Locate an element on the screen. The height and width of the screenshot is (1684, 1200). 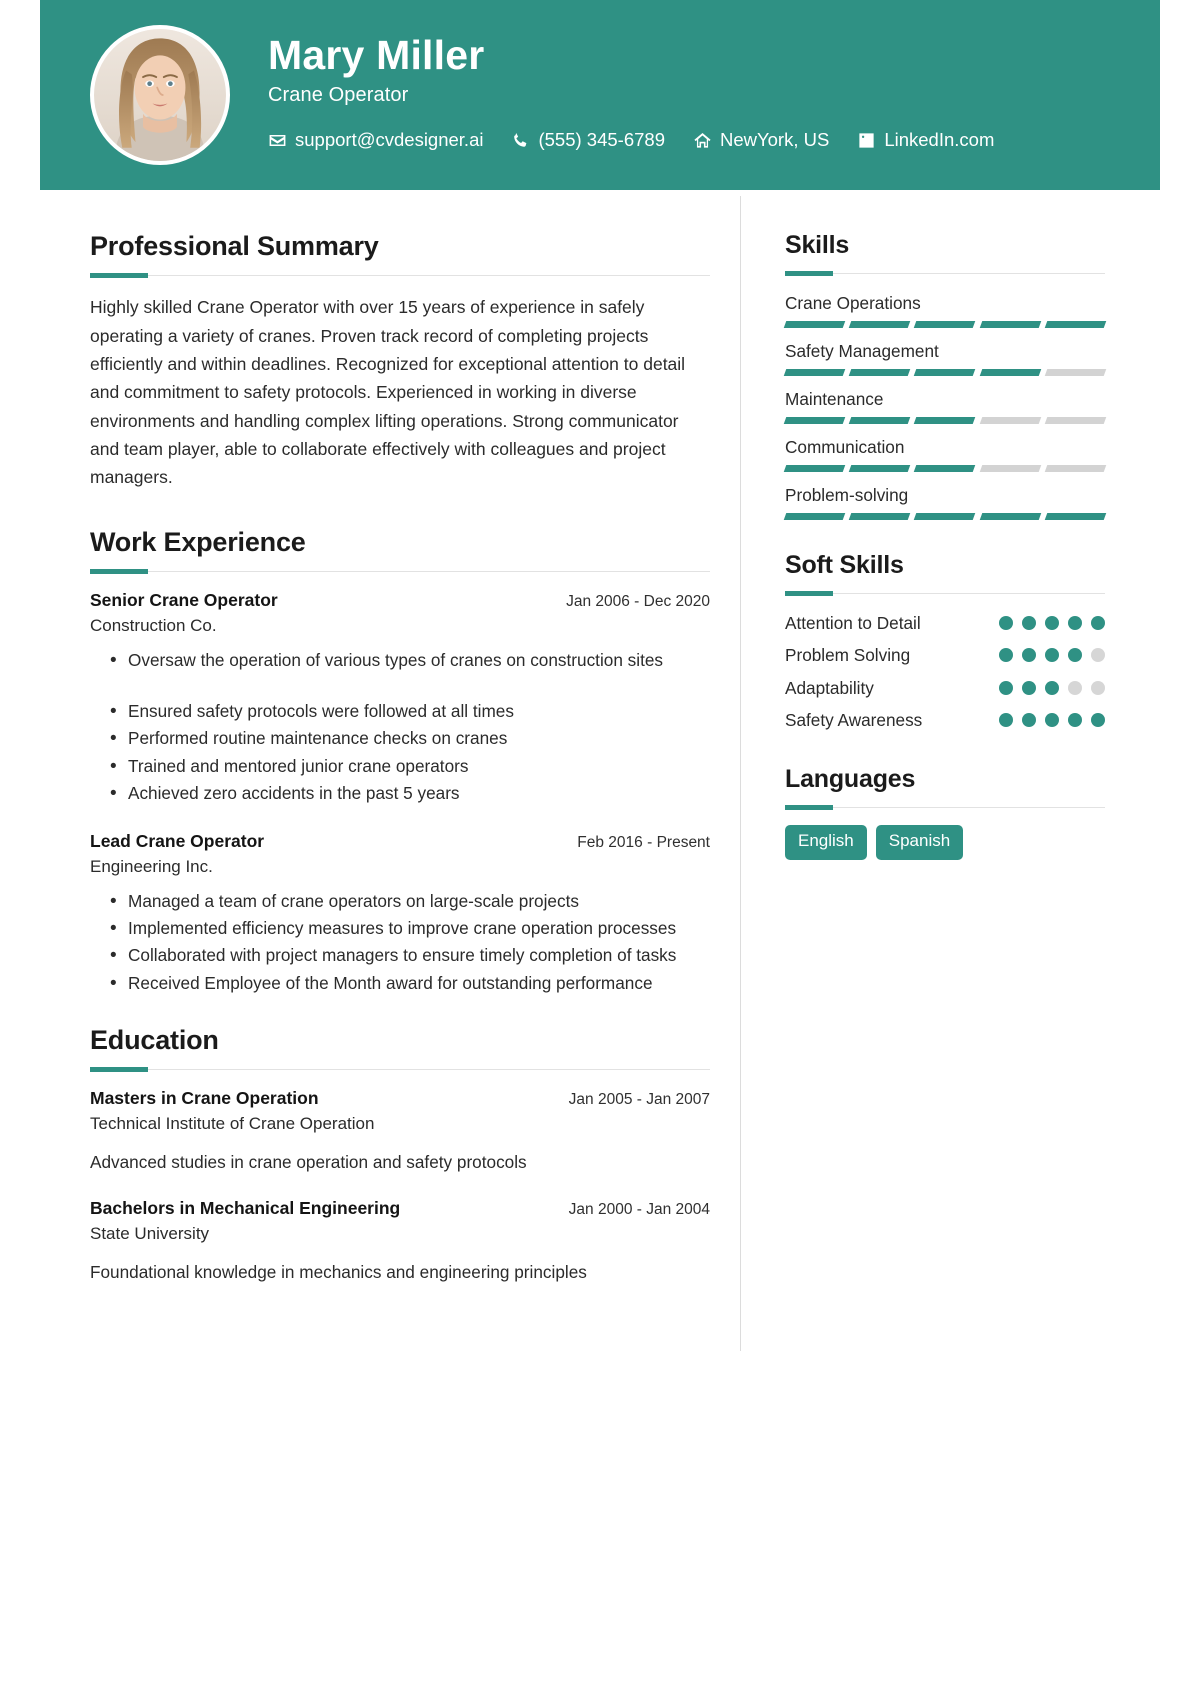
skill-row: Crane Operations is located at coordinates (945, 309).